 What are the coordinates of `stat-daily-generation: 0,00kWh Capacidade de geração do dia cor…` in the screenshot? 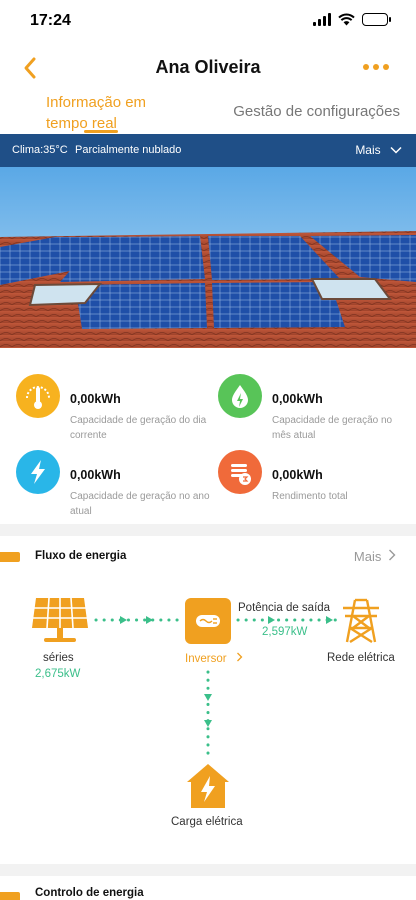 It's located at (116, 409).